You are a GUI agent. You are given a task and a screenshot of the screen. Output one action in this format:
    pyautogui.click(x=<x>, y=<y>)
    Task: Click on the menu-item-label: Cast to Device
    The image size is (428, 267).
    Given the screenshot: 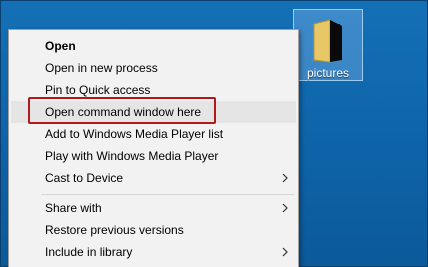 What is the action you would take?
    pyautogui.click(x=84, y=178)
    